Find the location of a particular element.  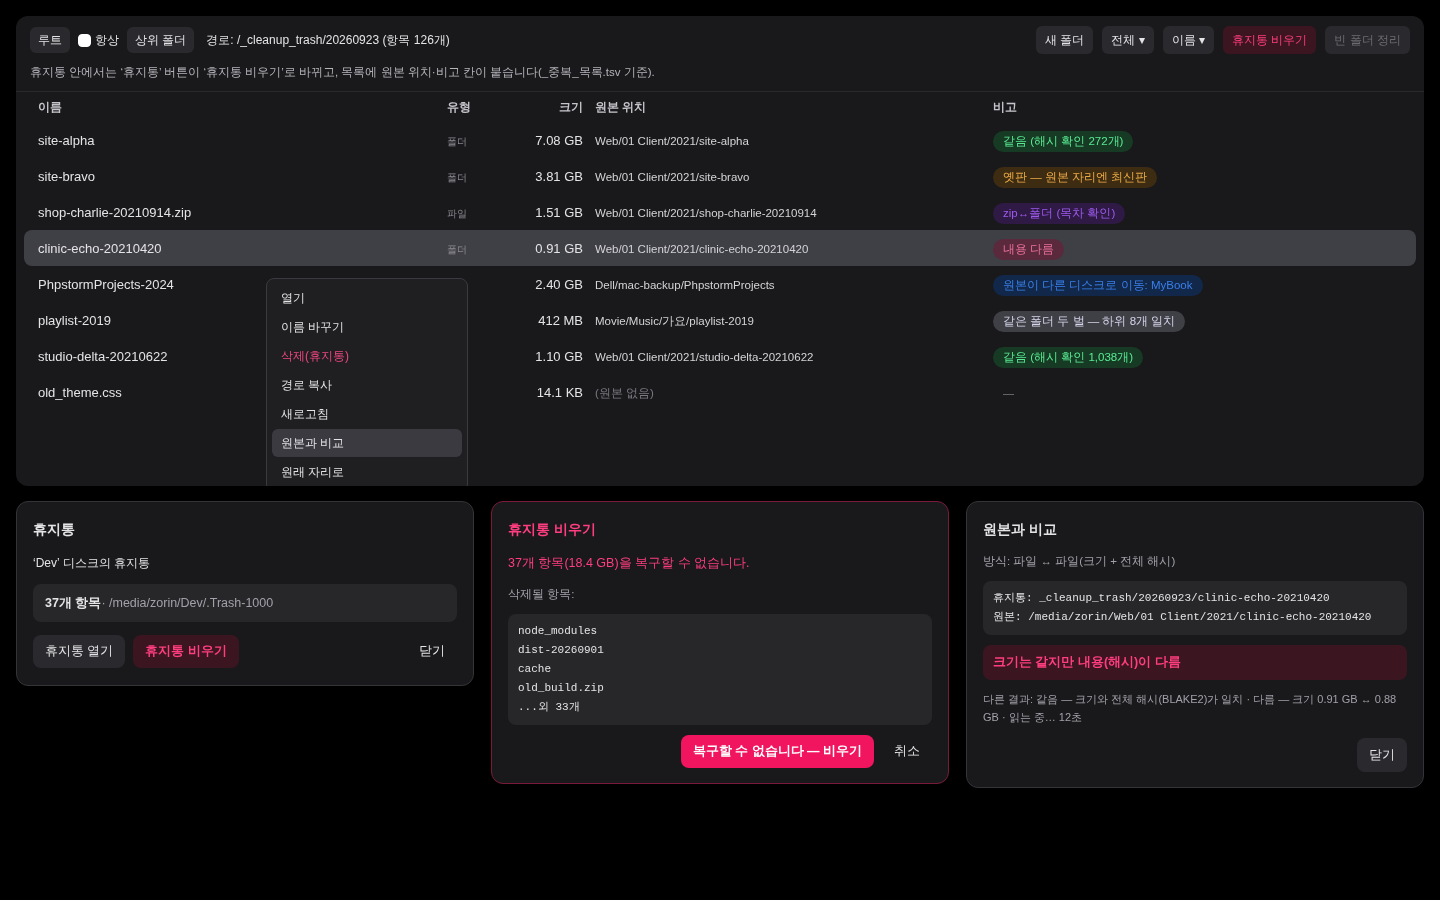

origin-cell: Web/01 Client/2021/site-bravo is located at coordinates (672, 177).